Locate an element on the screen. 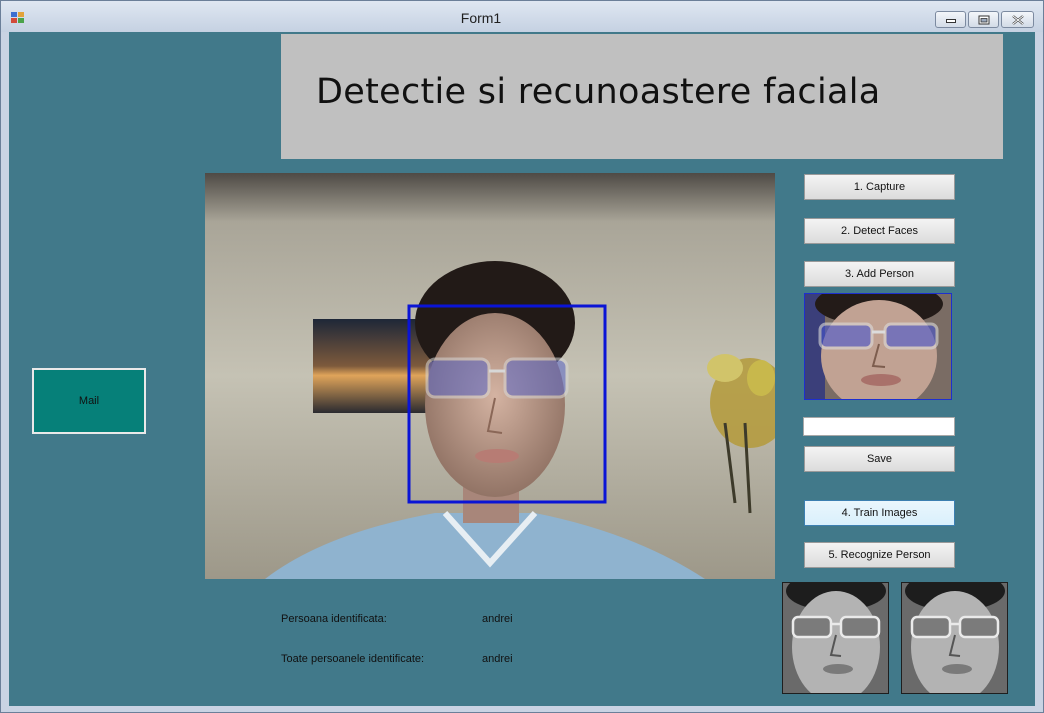 This screenshot has width=1044, height=713. minimize-button is located at coordinates (950, 19).